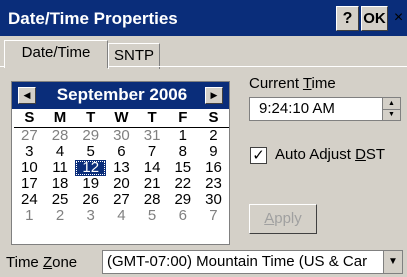  What do you see at coordinates (29, 168) in the screenshot?
I see `calendar-day: 10` at bounding box center [29, 168].